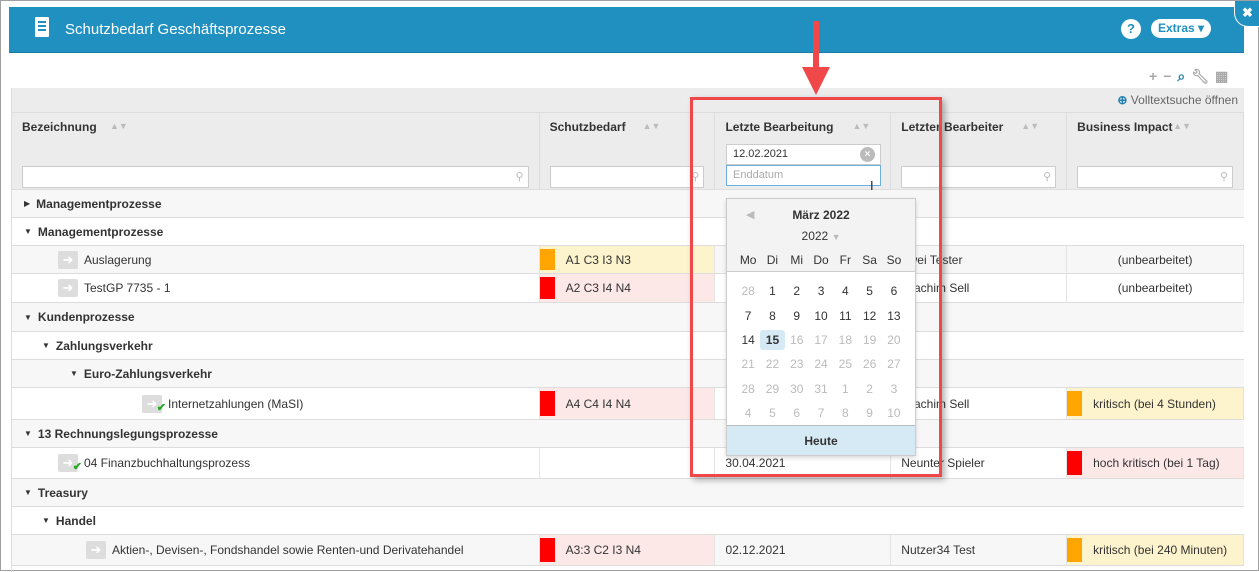 The height and width of the screenshot is (572, 1259). Describe the element at coordinates (1167, 76) in the screenshot. I see `minus-icon: −` at that location.